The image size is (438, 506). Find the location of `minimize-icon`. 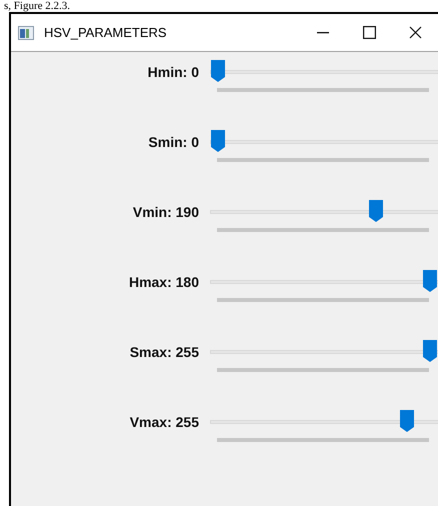

minimize-icon is located at coordinates (323, 33).